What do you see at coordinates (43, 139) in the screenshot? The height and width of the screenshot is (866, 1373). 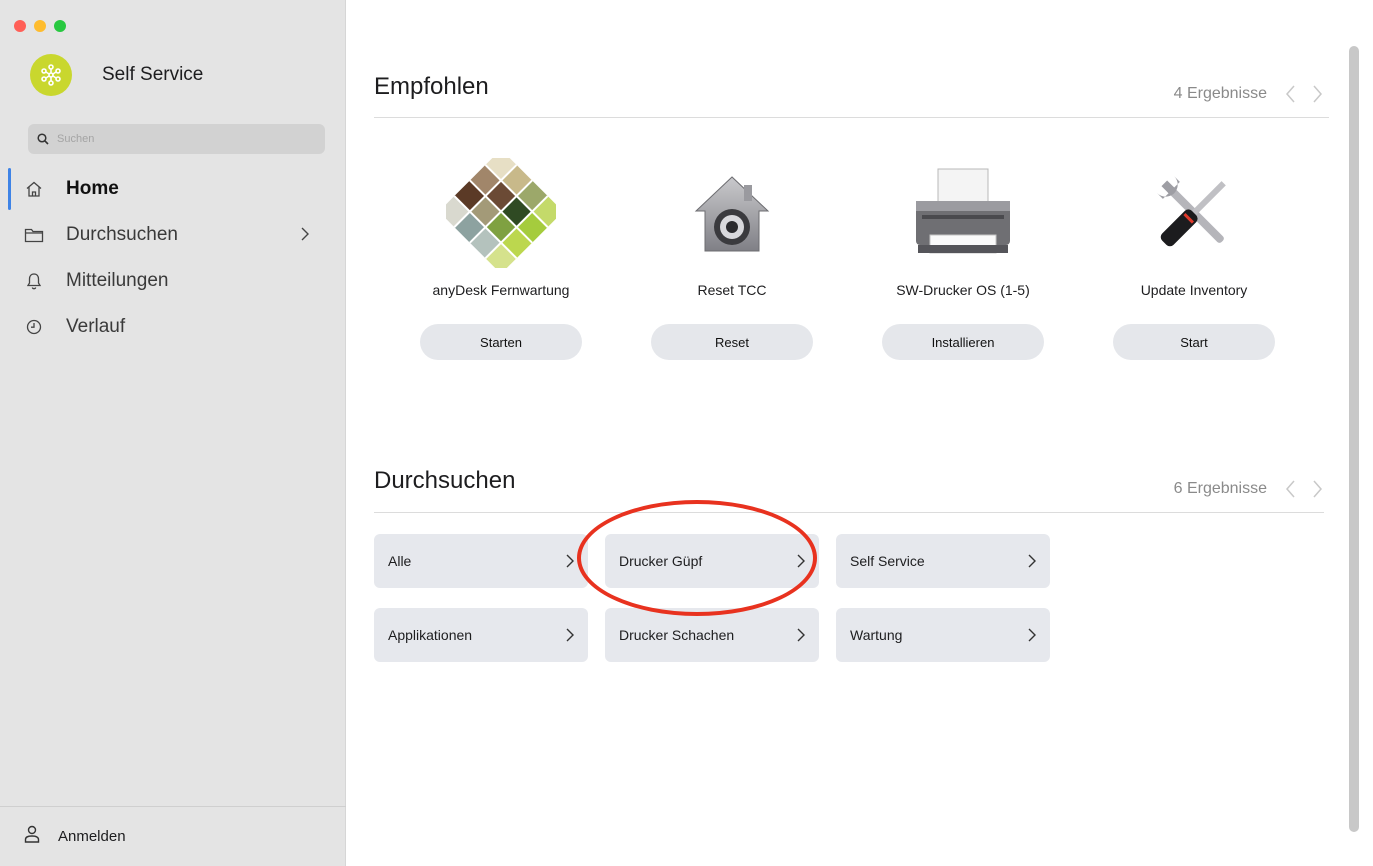 I see `search-icon` at bounding box center [43, 139].